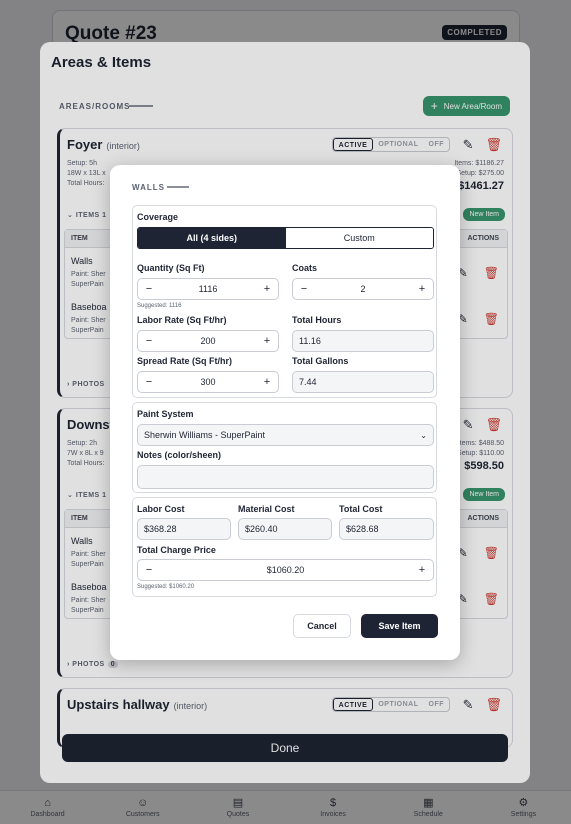 This screenshot has width=571, height=824. Describe the element at coordinates (363, 382) in the screenshot. I see `total-gallons-field: 7.44` at that location.